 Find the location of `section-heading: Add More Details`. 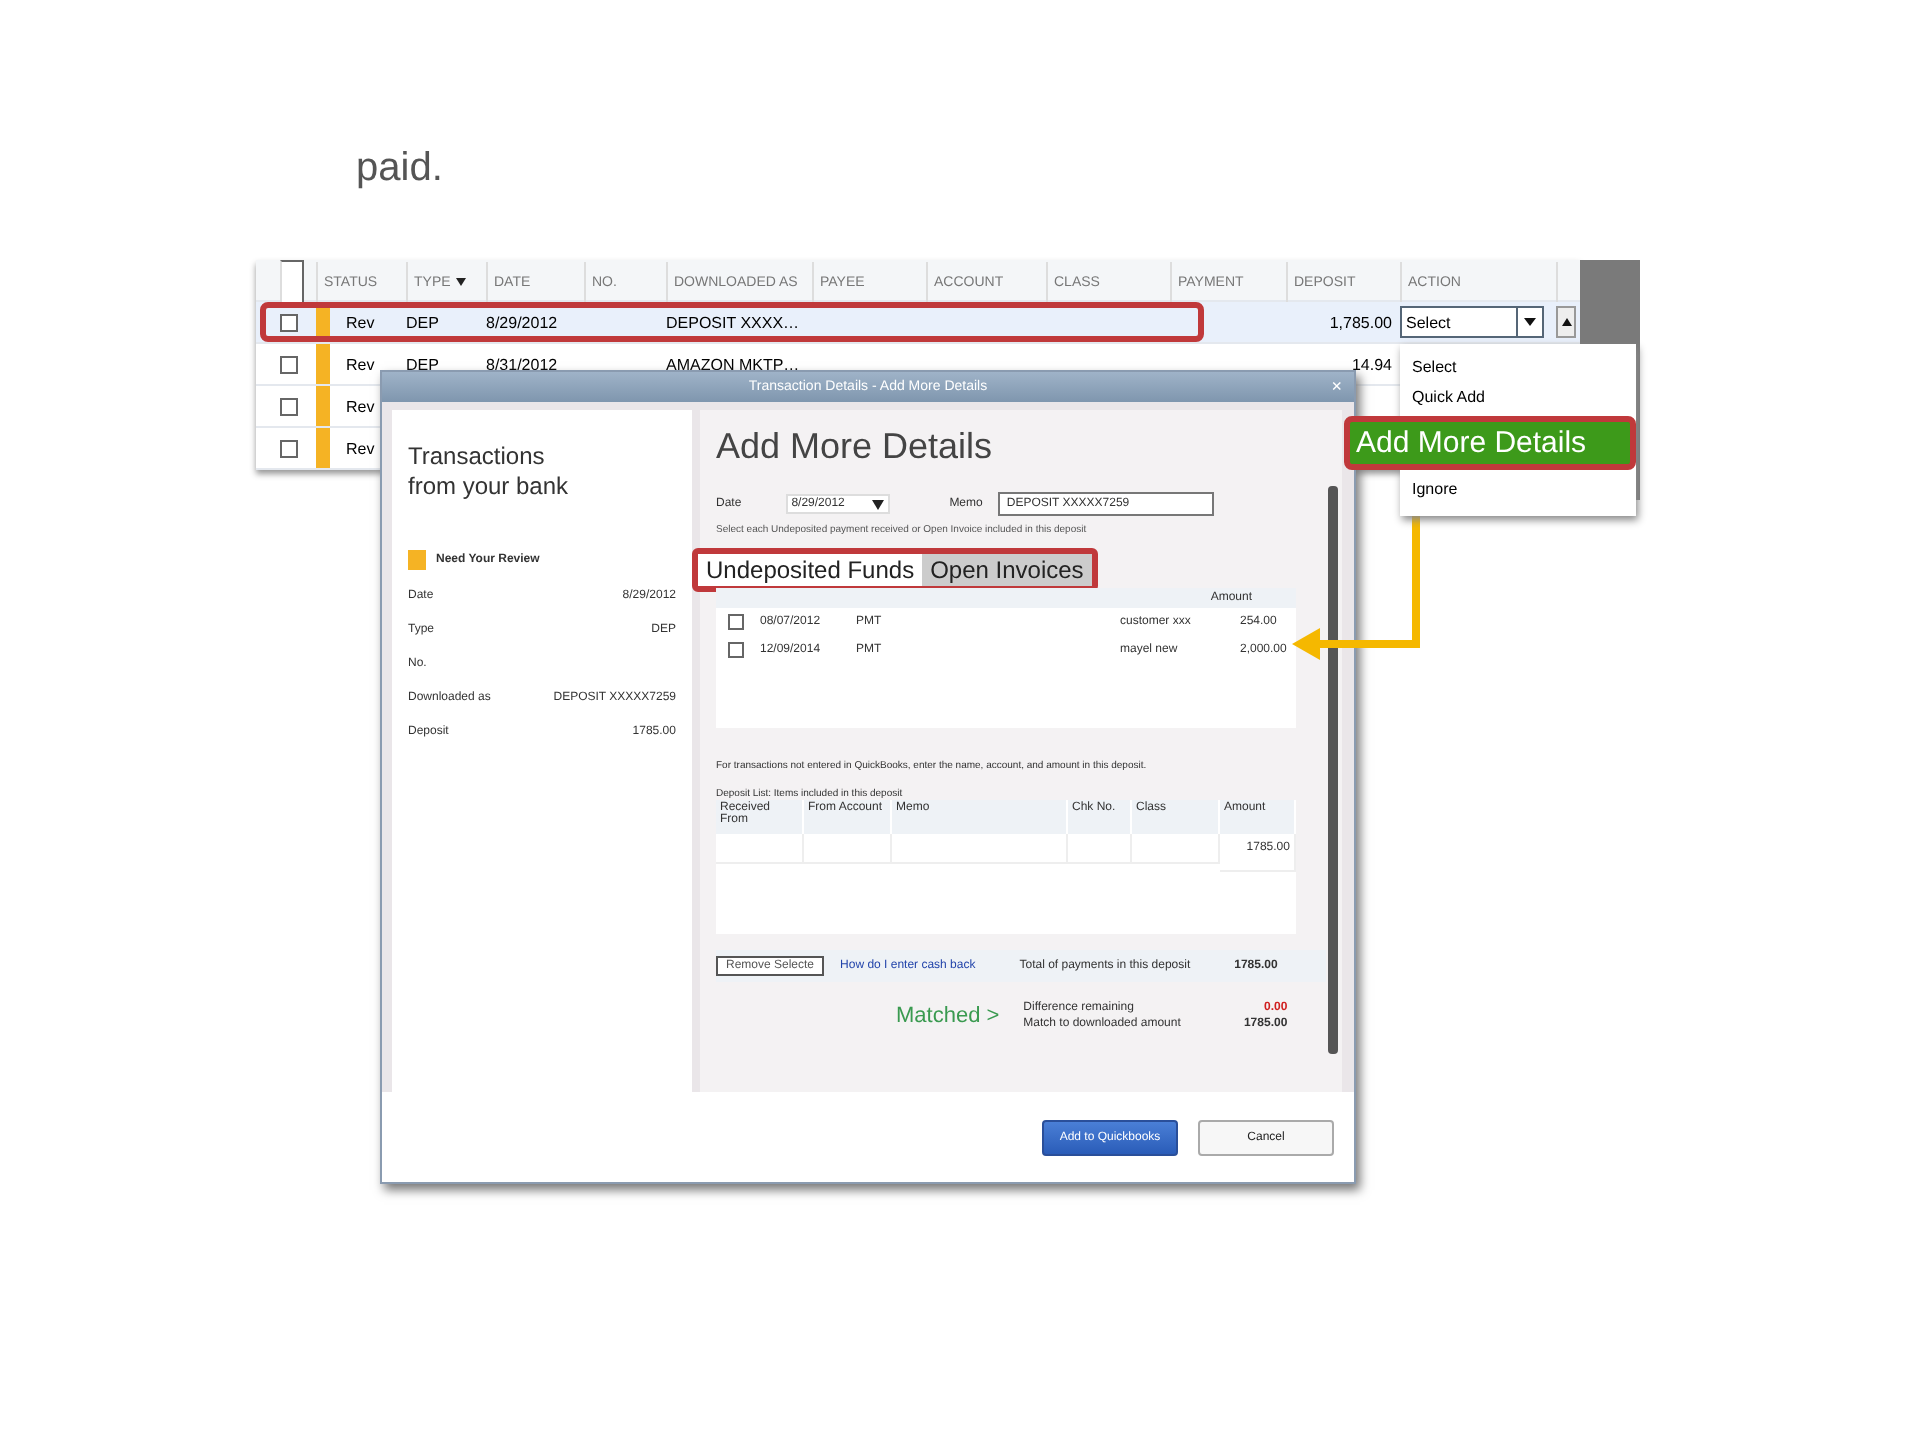

section-heading: Add More Details is located at coordinates (855, 447).